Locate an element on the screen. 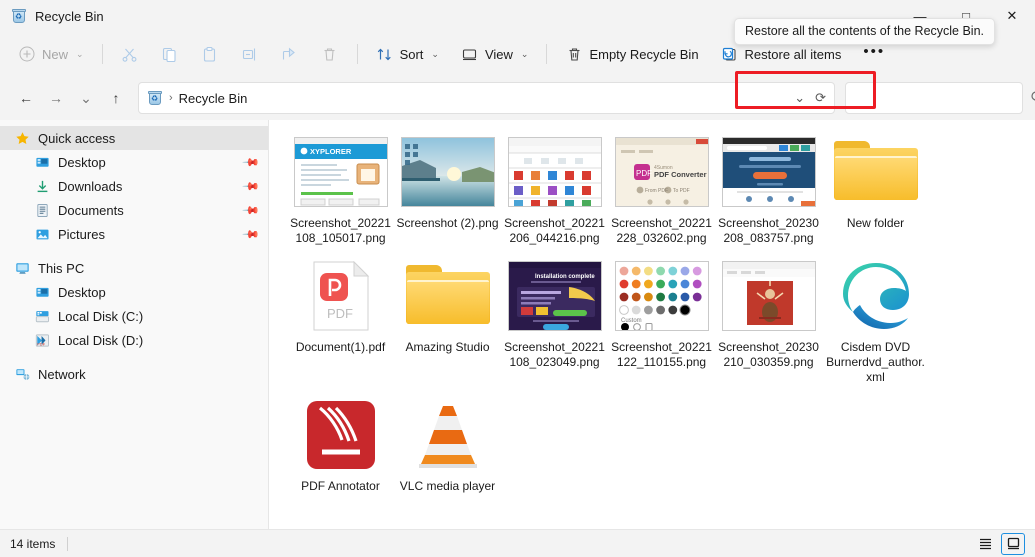 The image size is (1035, 557). file-item: Screenshot_20221206_044216.png is located at coordinates (554, 192).